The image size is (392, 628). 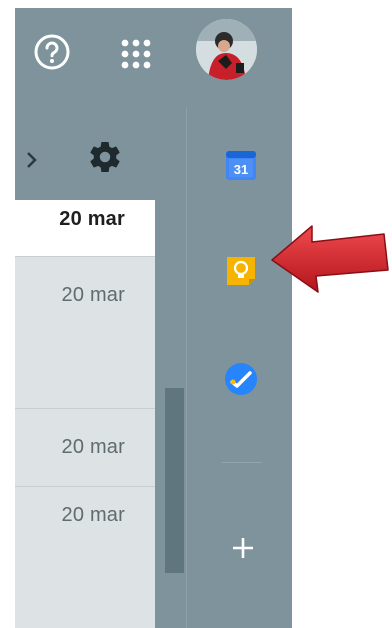 I want to click on chevron-right-icon, so click(x=32, y=160).